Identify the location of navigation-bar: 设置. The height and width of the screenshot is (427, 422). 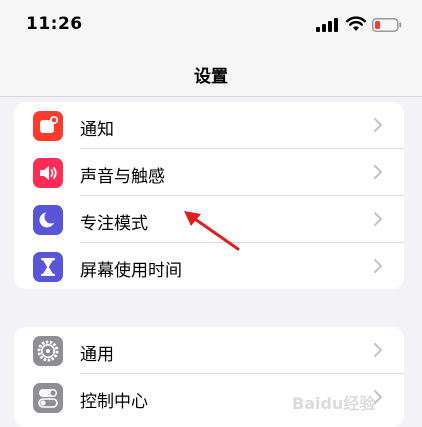
(211, 74).